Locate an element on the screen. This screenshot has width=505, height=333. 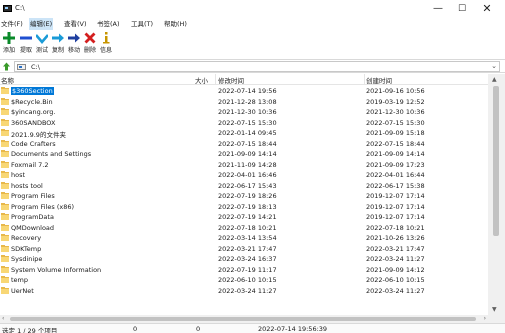
file-modified: 2022-07-18 10:21 is located at coordinates (247, 227).